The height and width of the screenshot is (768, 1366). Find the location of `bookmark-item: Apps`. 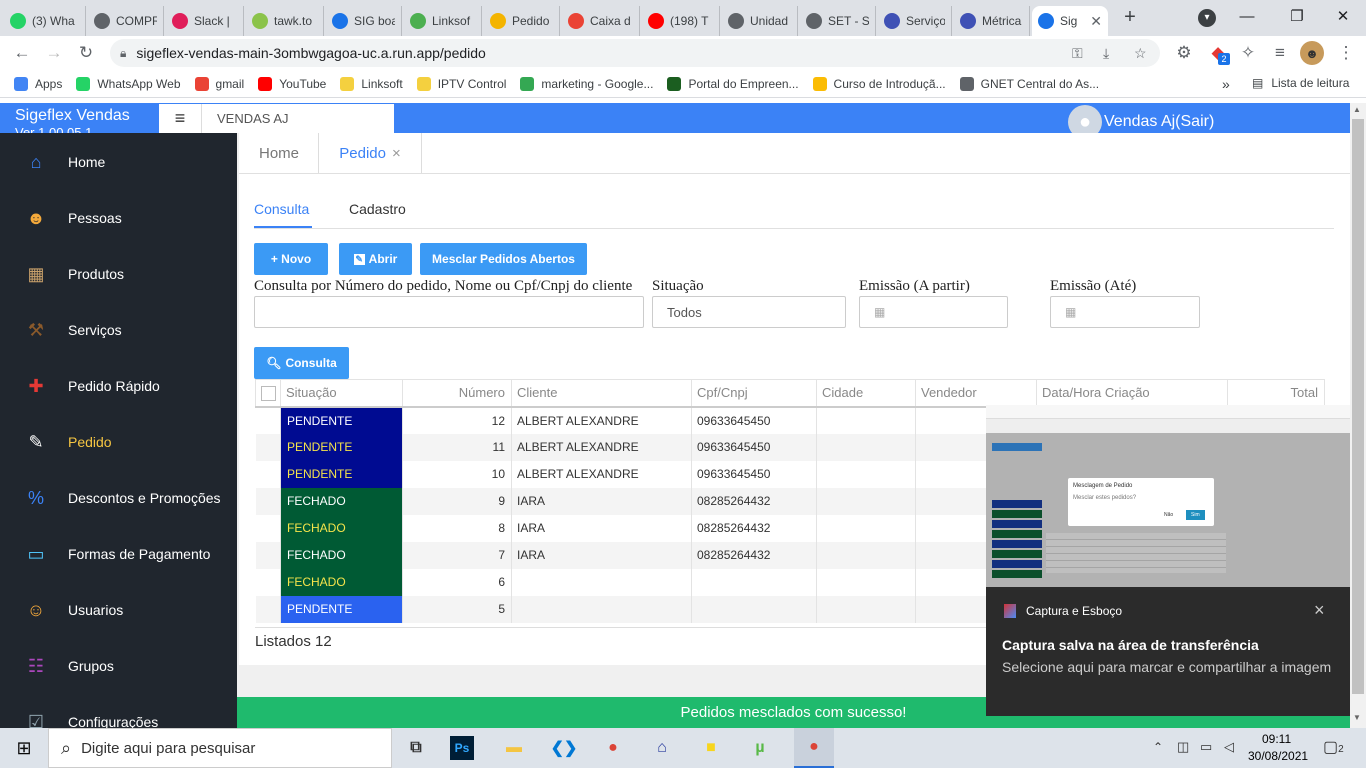

bookmark-item: Apps is located at coordinates (38, 83).